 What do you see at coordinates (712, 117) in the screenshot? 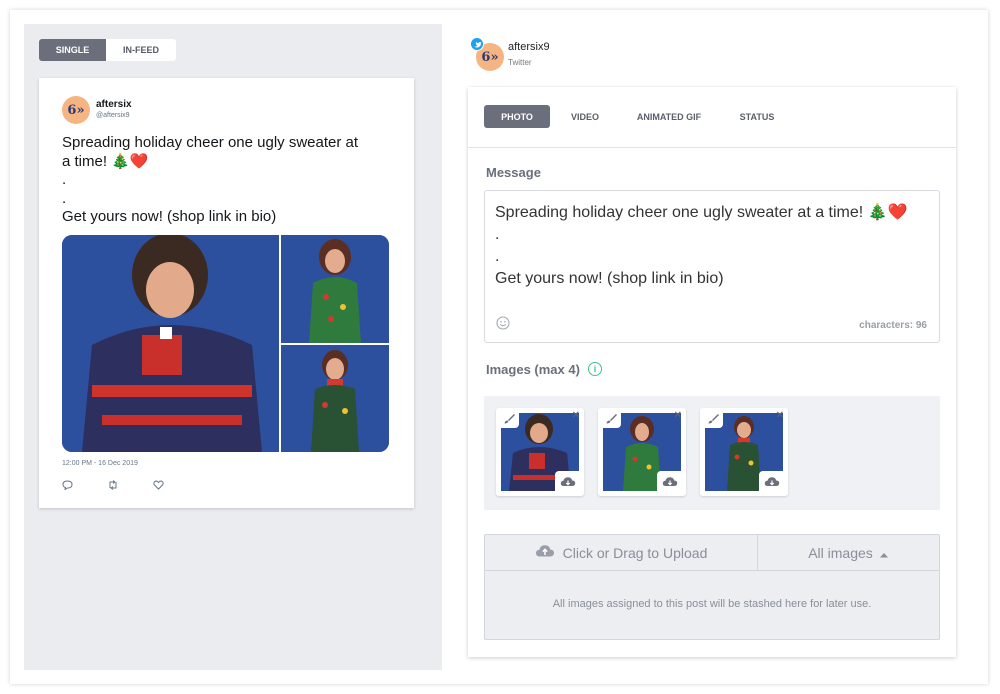
I see `post-type-tabs: PHOTO VIDEO ANIMATED GIF STATUS` at bounding box center [712, 117].